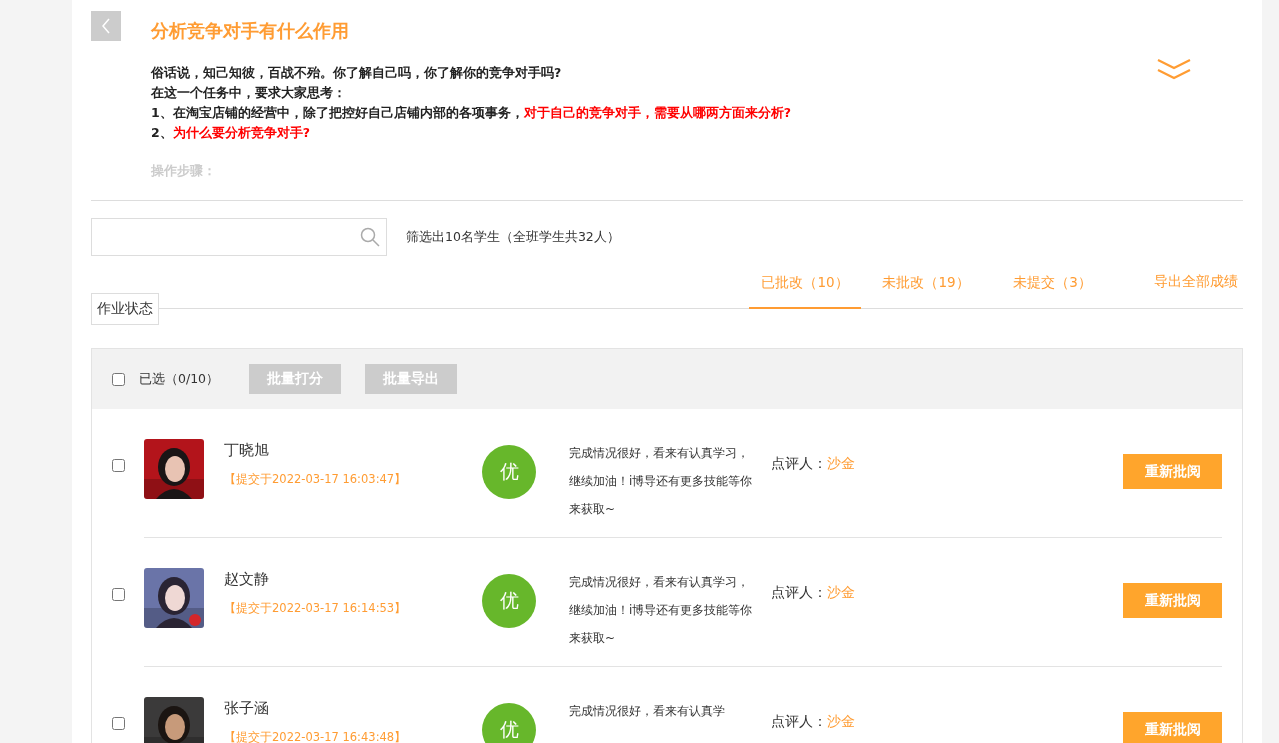 The width and height of the screenshot is (1279, 743). Describe the element at coordinates (247, 708) in the screenshot. I see `student-name: 张子涵` at that location.